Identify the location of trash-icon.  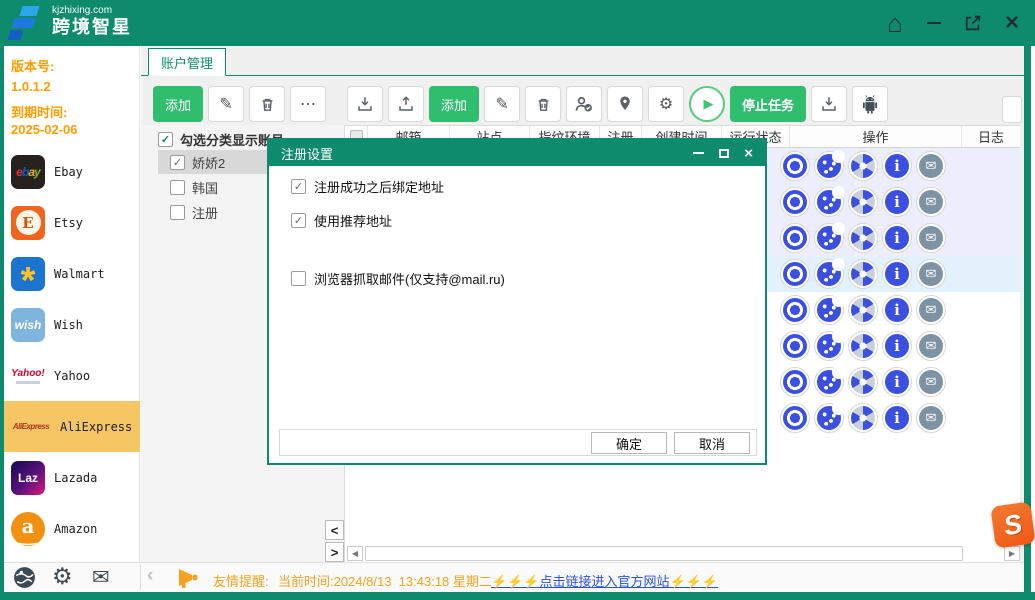
(267, 104).